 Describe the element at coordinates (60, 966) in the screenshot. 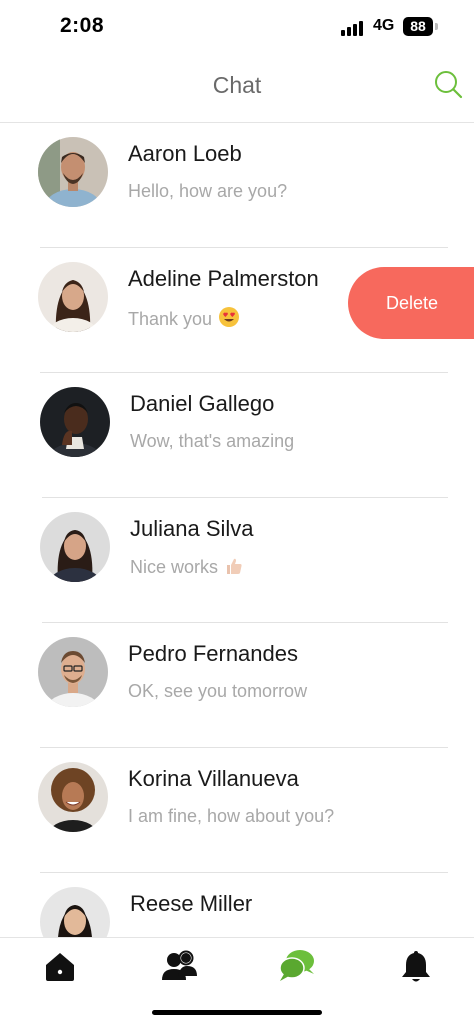

I see `home-icon` at that location.